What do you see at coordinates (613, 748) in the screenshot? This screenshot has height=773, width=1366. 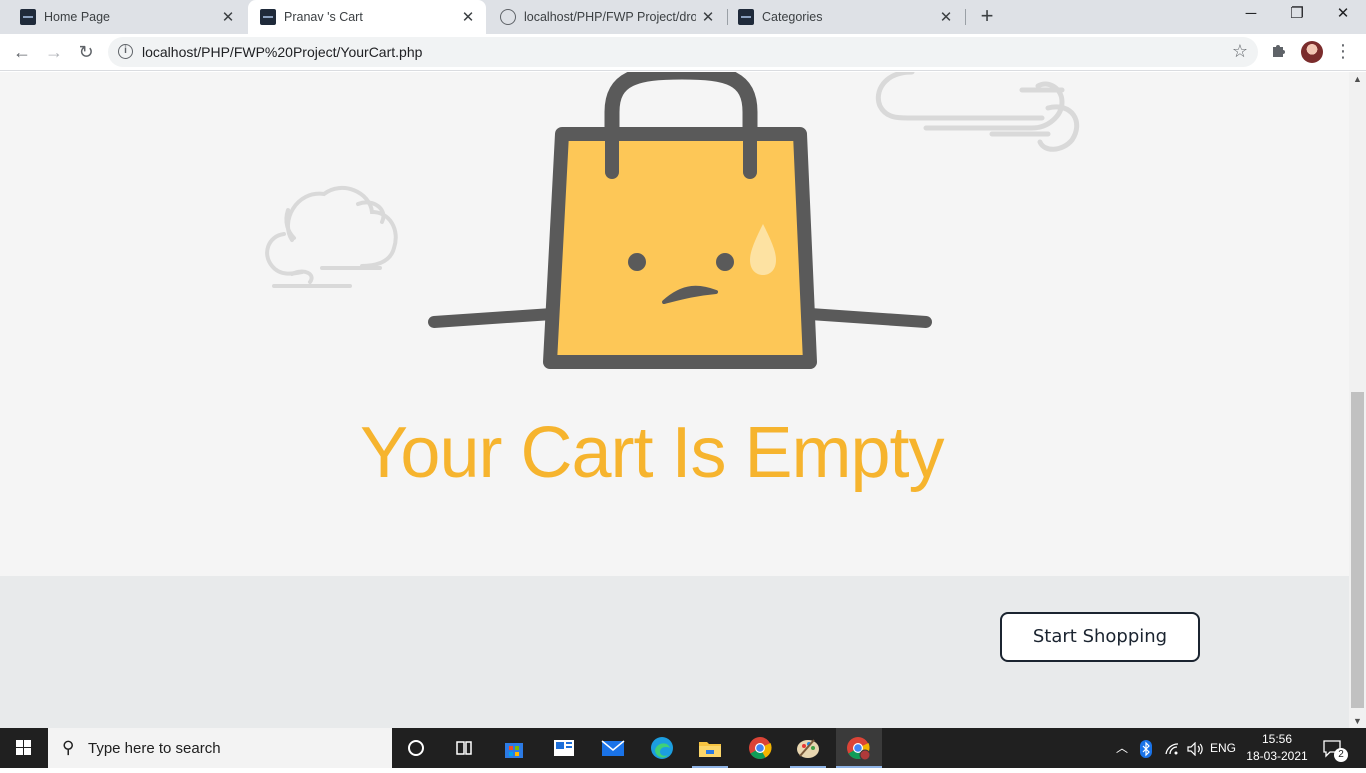 I see `mail-icon` at bounding box center [613, 748].